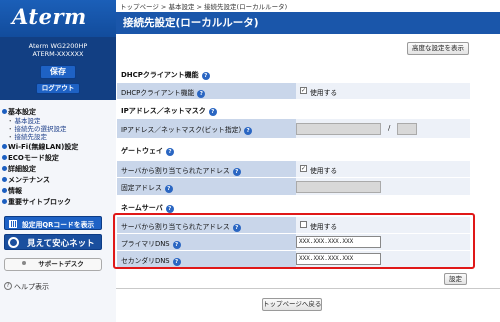 The width and height of the screenshot is (500, 322). I want to click on row-value, so click(383, 186).